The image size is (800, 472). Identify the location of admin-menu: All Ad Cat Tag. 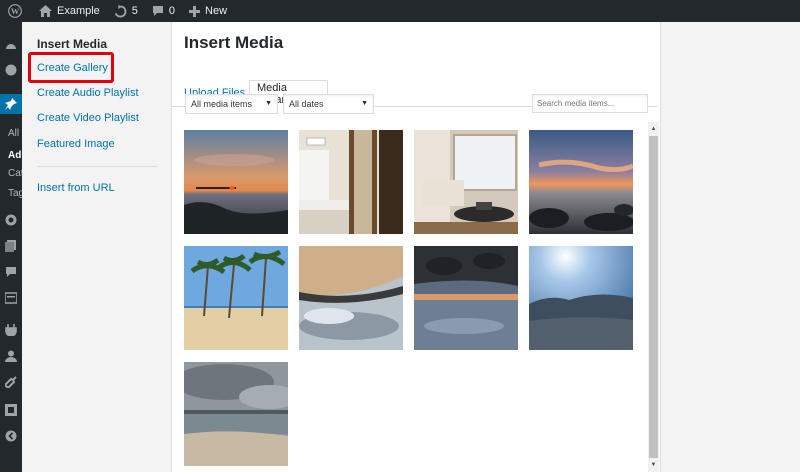
(12, 247).